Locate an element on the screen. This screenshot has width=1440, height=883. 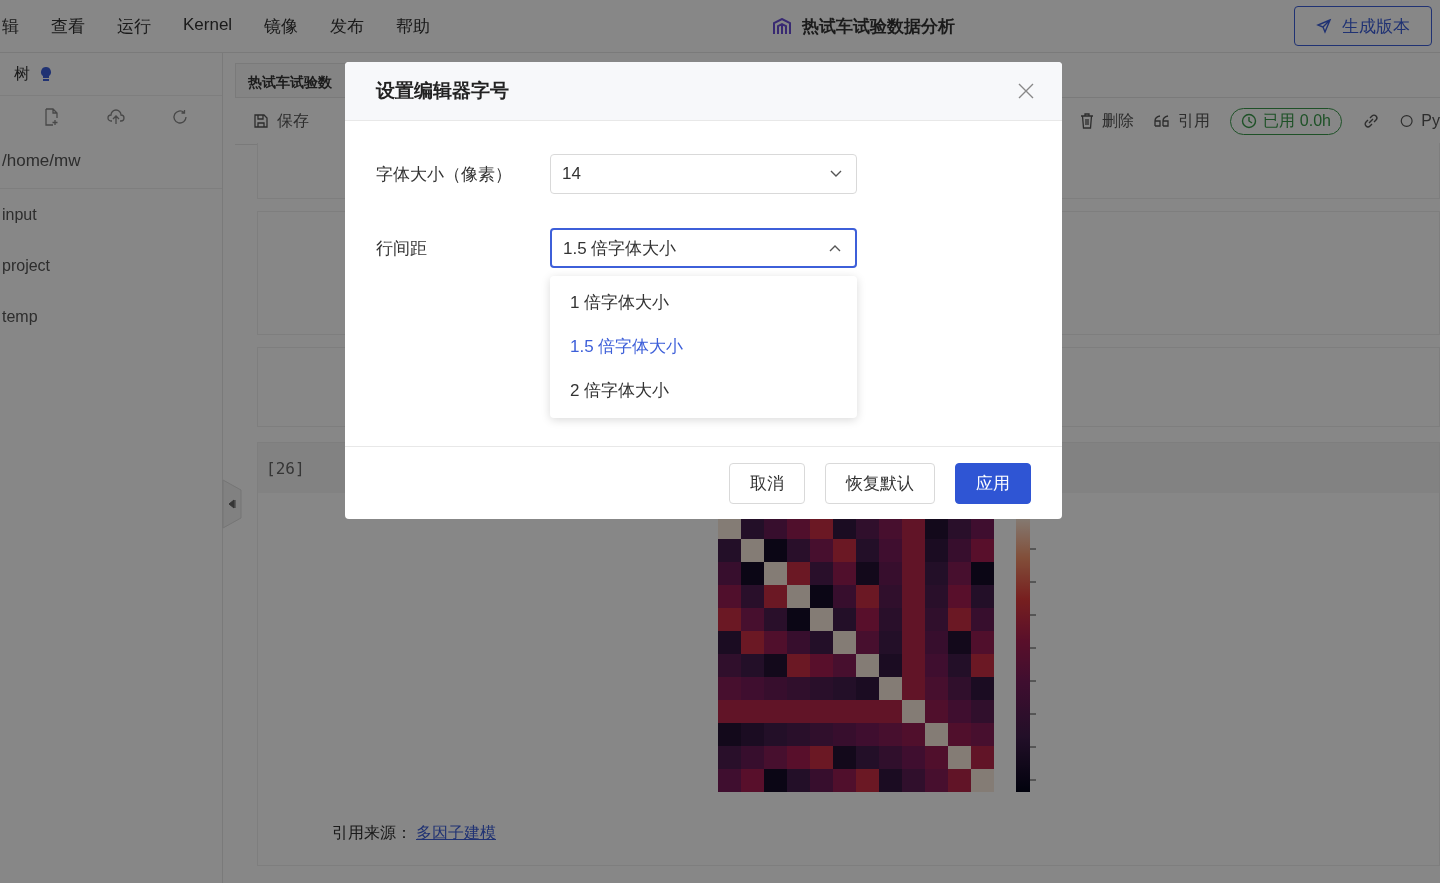
path-label: /home/mw is located at coordinates (111, 163).